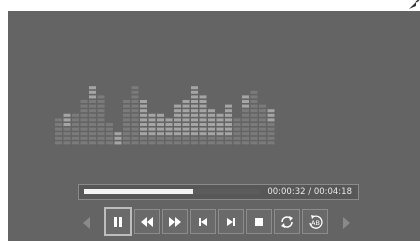  What do you see at coordinates (147, 221) in the screenshot?
I see `rewind-button` at bounding box center [147, 221].